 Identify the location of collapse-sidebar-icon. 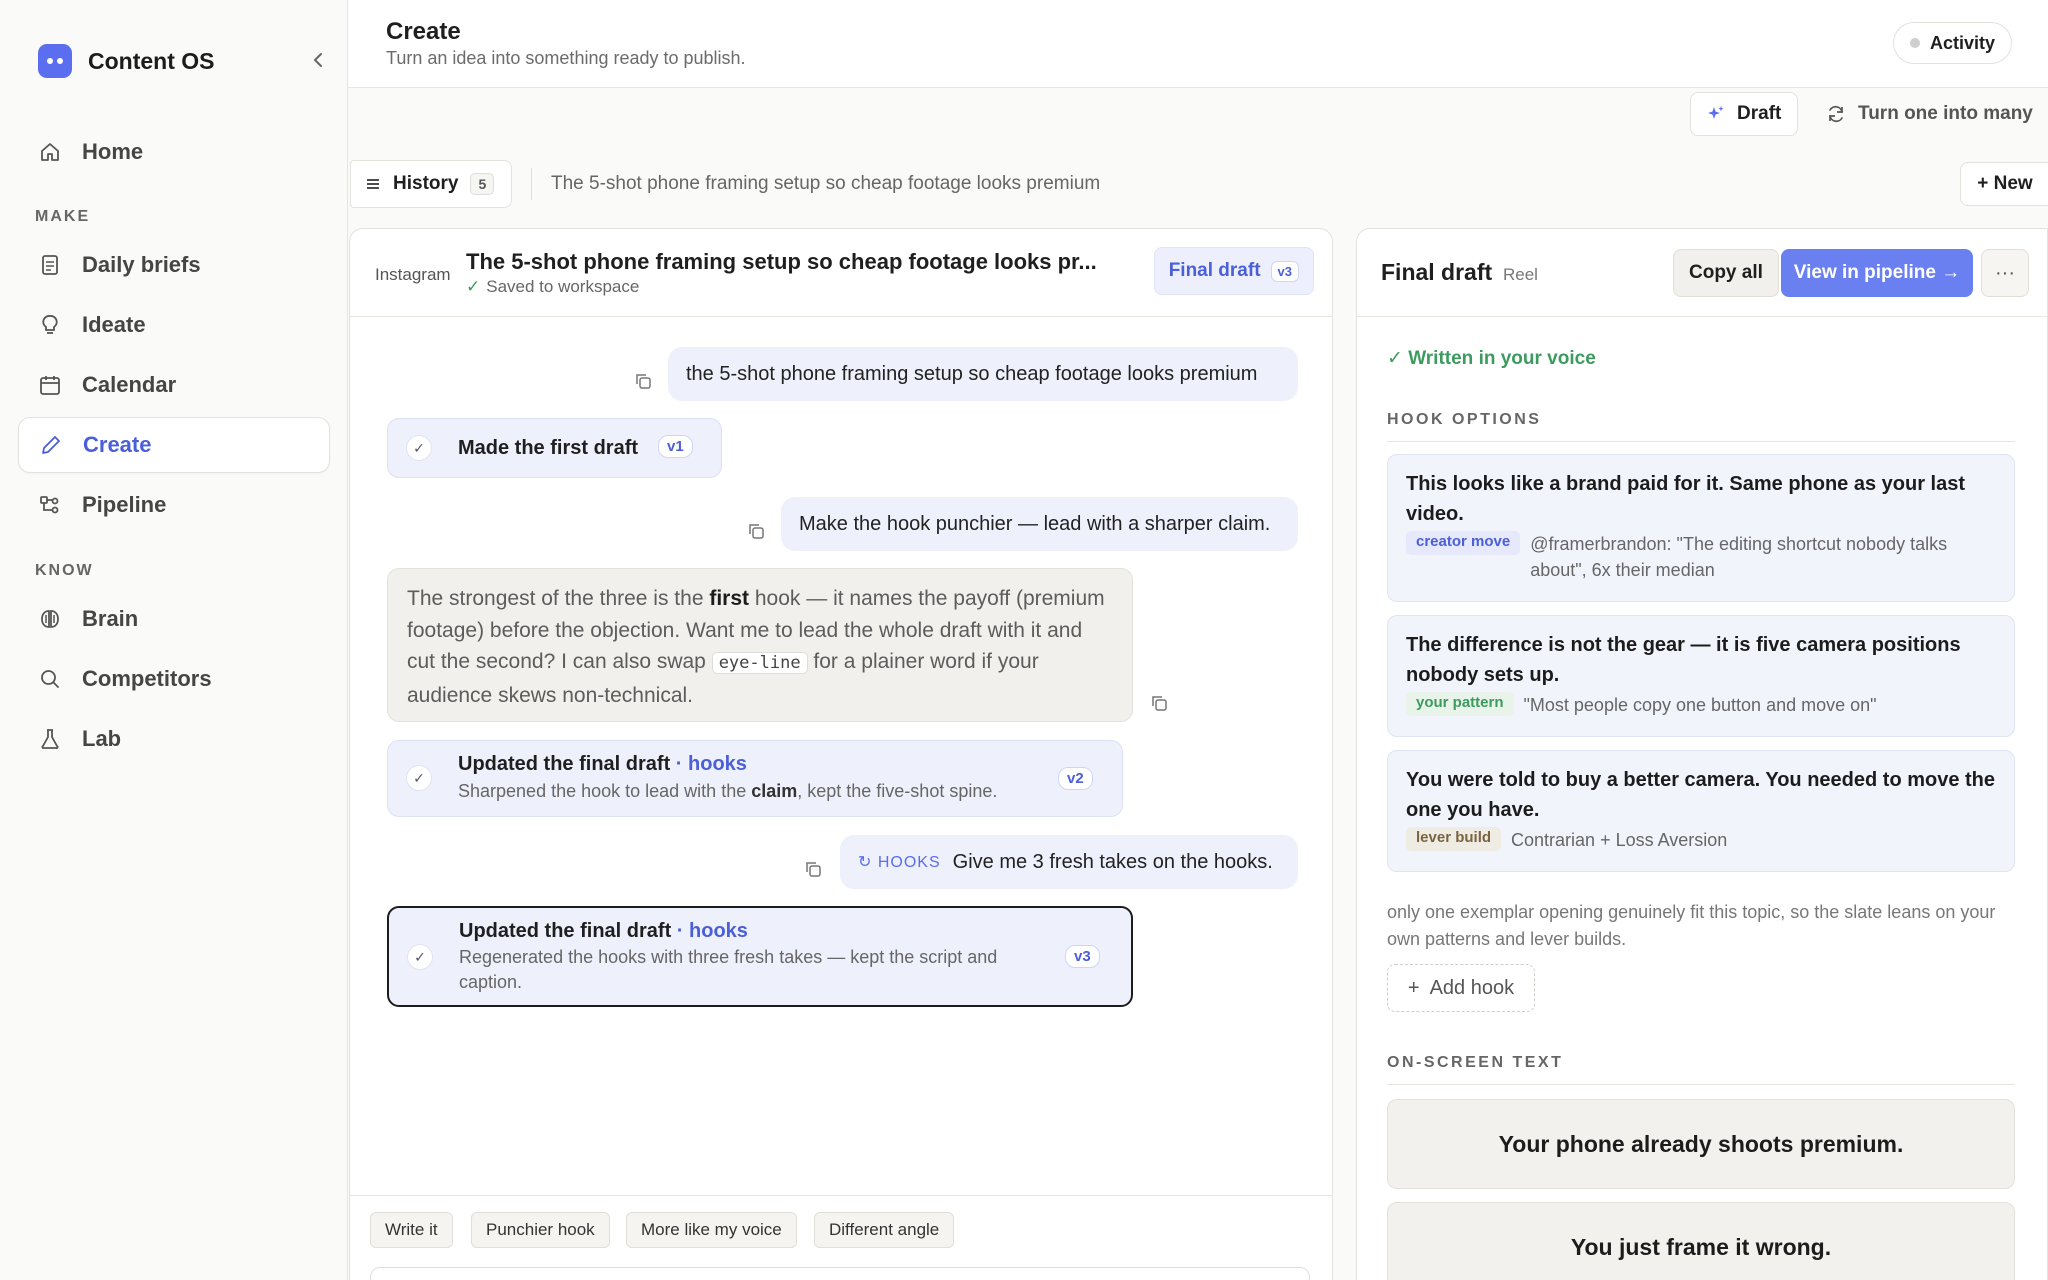
(318, 60).